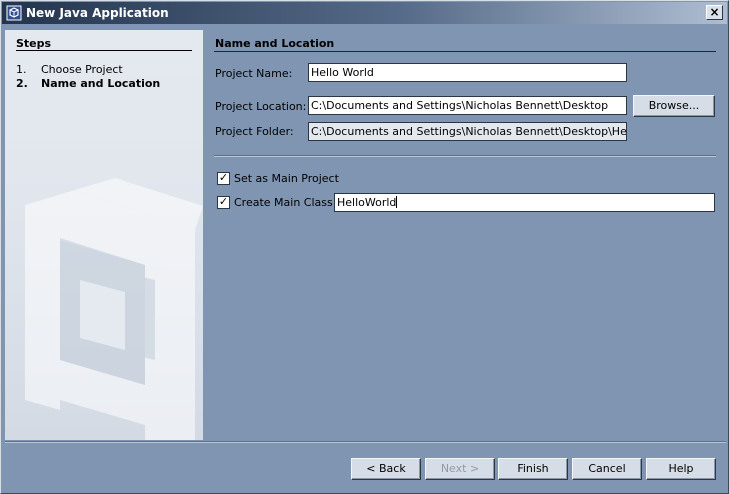 The height and width of the screenshot is (494, 729). Describe the element at coordinates (22, 83) in the screenshot. I see `step-number: 2.` at that location.